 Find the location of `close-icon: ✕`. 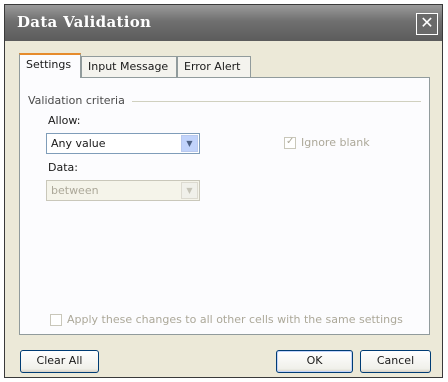

close-icon: ✕ is located at coordinates (427, 22).